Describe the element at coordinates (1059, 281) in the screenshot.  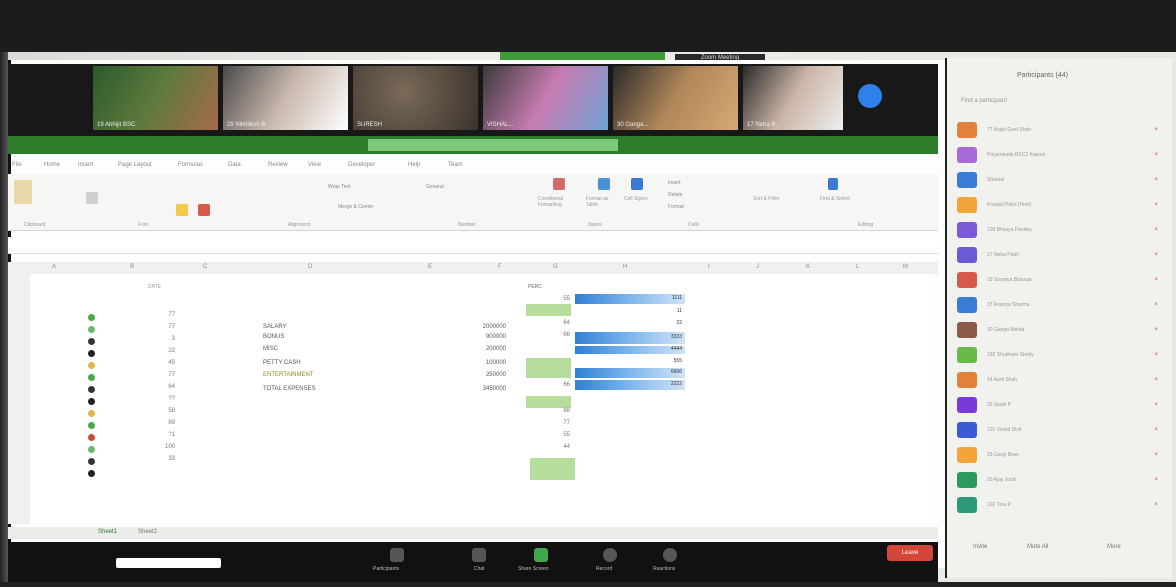
I see `participant-row: 33 Soumya Bhavsar ×` at that location.